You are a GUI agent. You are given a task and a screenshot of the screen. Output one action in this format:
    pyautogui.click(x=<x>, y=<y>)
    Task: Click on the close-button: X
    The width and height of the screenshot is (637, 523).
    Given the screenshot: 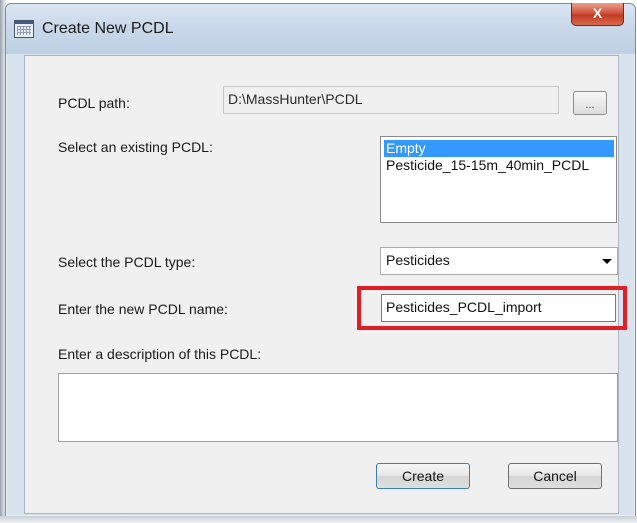 What is the action you would take?
    pyautogui.click(x=597, y=14)
    